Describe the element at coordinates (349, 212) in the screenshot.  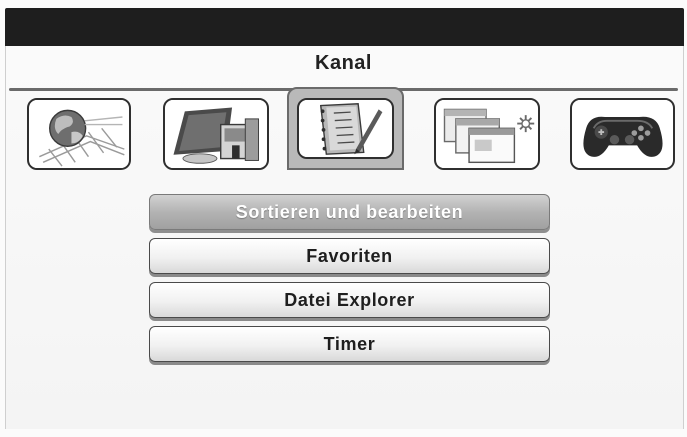
I see `menu-item-sort-and-edit: Sortieren und bearbeiten` at that location.